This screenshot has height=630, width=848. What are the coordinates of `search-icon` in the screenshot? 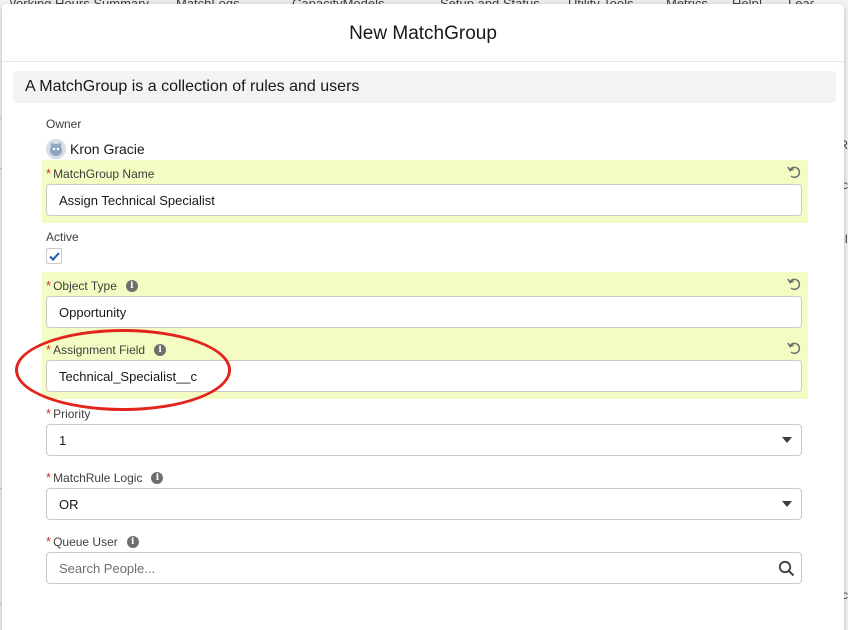 It's located at (786, 568).